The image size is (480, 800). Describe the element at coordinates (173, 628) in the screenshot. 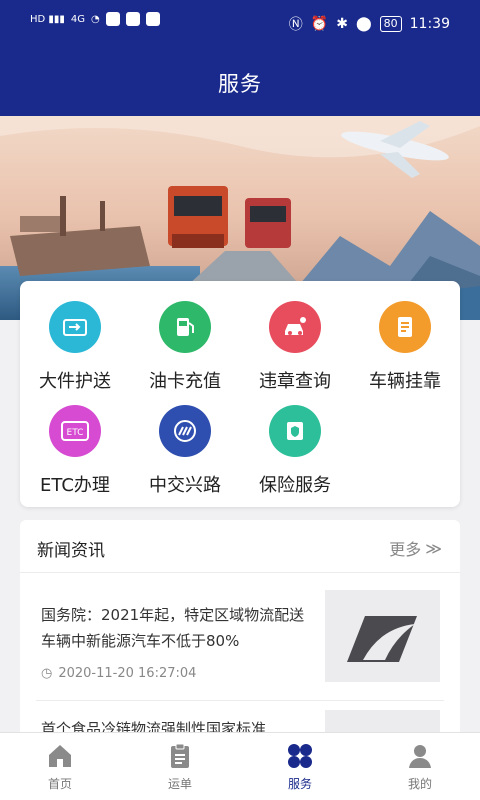

I see `news-headline: 国务院：2021年起，特定区域物流配送车辆中新能源汽车不低于80%` at that location.